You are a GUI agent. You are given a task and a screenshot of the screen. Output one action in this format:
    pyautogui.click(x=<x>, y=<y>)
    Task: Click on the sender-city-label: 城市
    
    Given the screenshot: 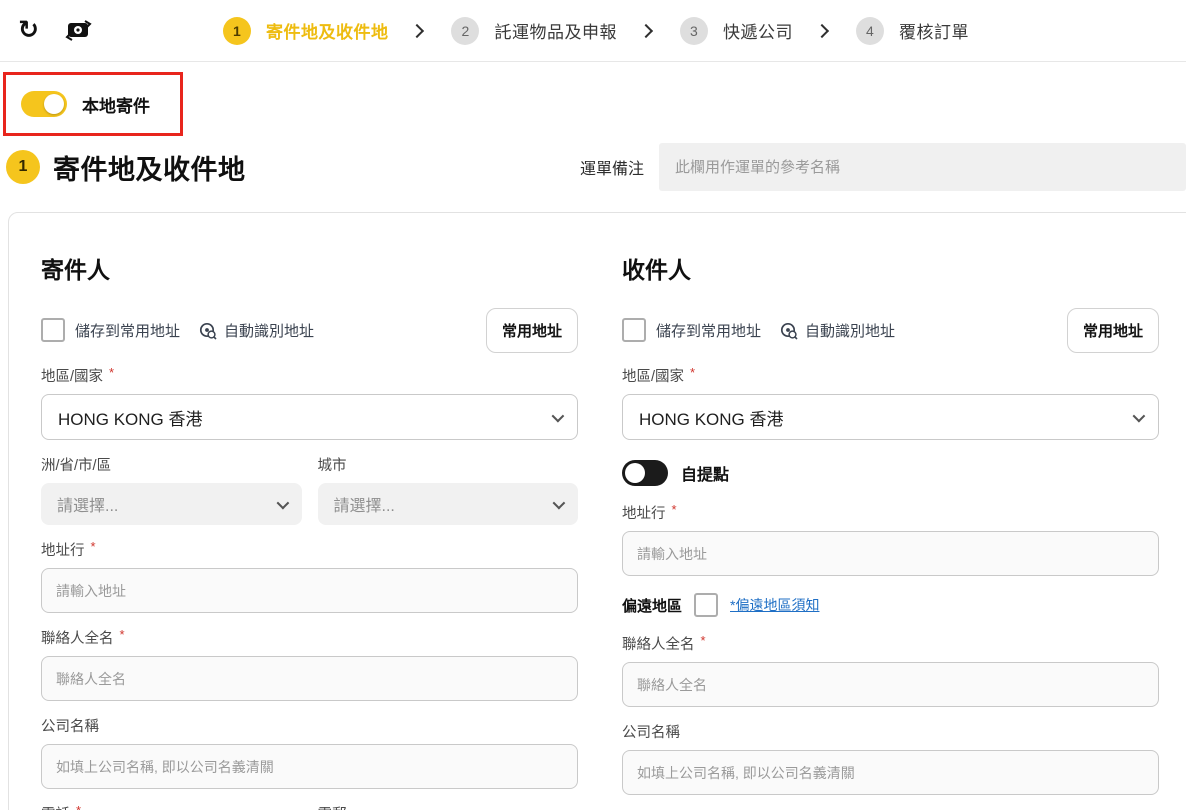 What is the action you would take?
    pyautogui.click(x=448, y=464)
    